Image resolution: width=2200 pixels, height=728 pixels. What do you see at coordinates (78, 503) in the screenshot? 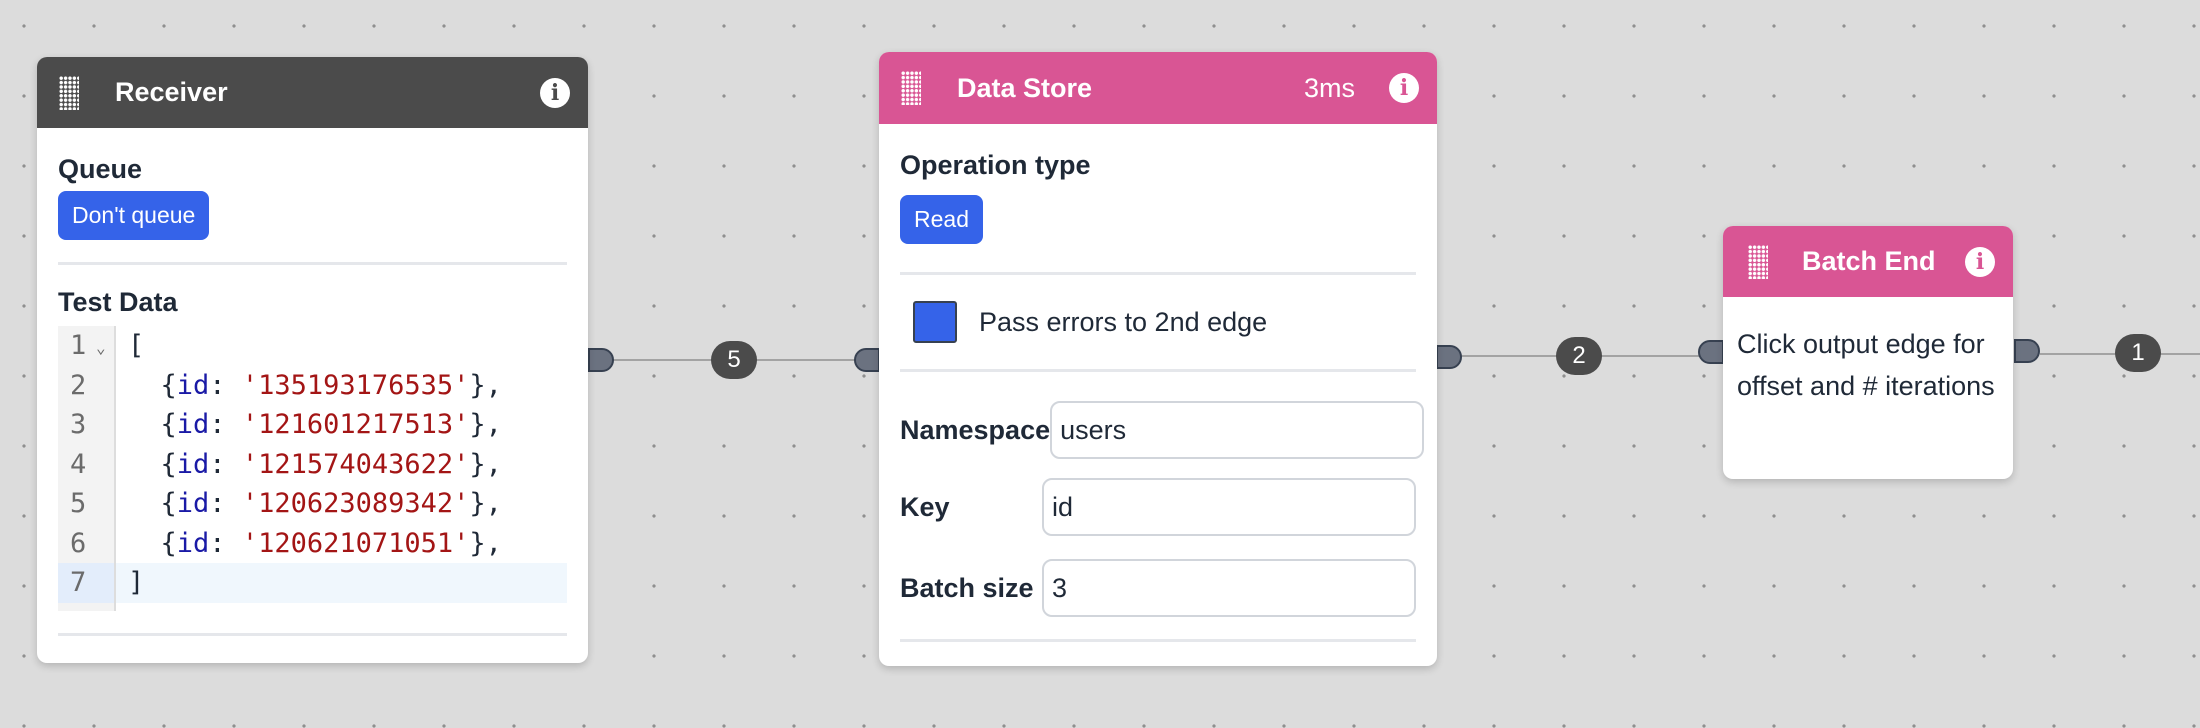
I see `line-number: 5` at bounding box center [78, 503].